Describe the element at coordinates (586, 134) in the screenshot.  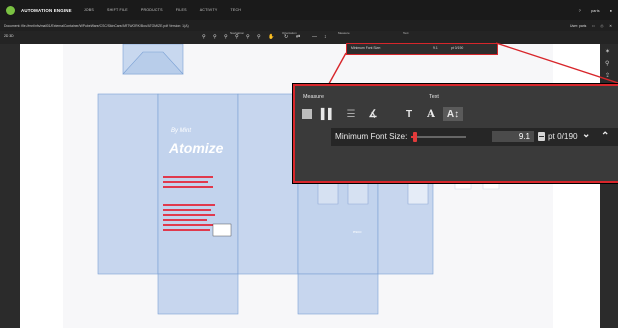
I see `chevron-down-icon: ⌄` at that location.